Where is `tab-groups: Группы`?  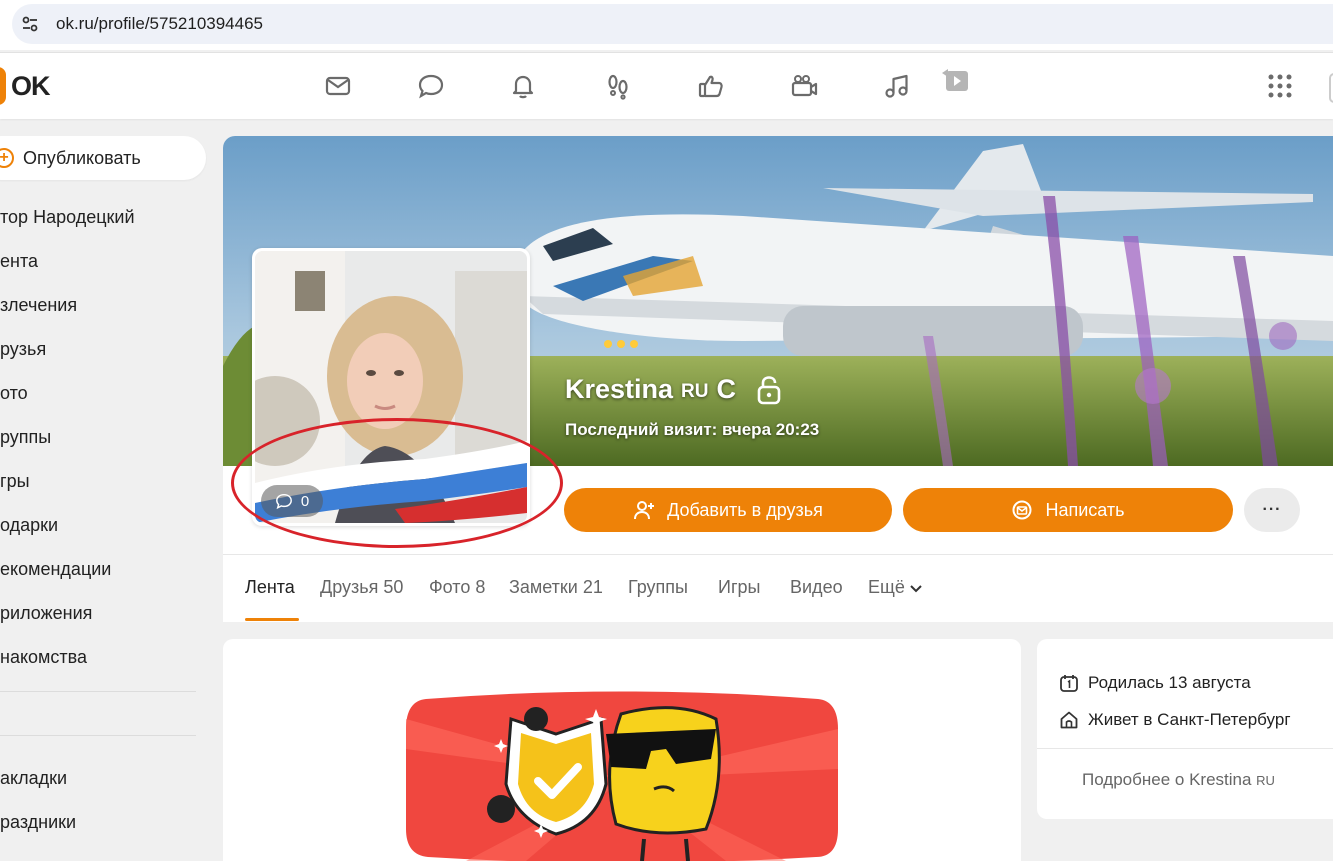 tab-groups: Группы is located at coordinates (658, 587).